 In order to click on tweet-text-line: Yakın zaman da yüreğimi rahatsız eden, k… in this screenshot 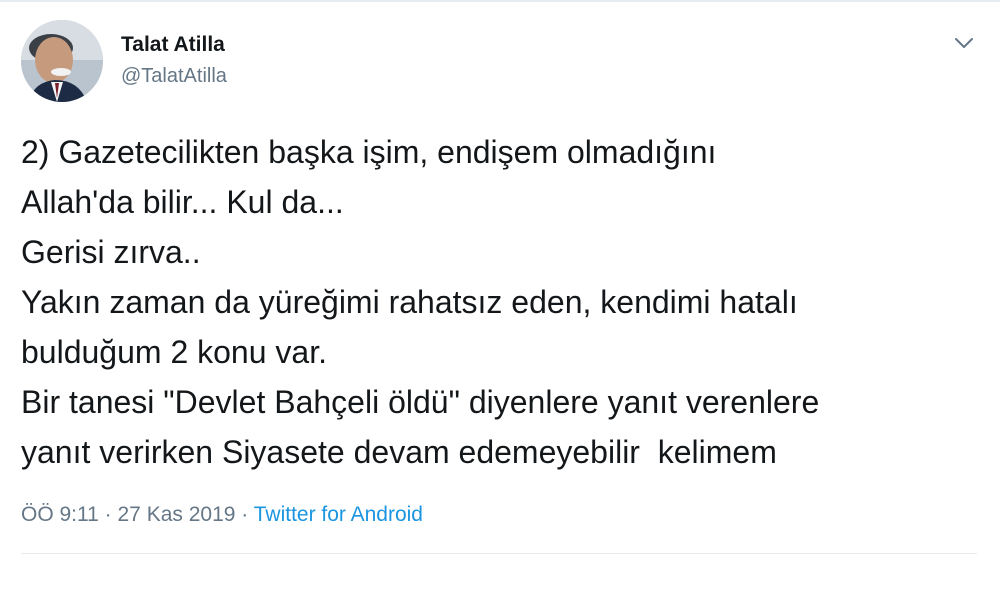, I will do `click(409, 302)`.